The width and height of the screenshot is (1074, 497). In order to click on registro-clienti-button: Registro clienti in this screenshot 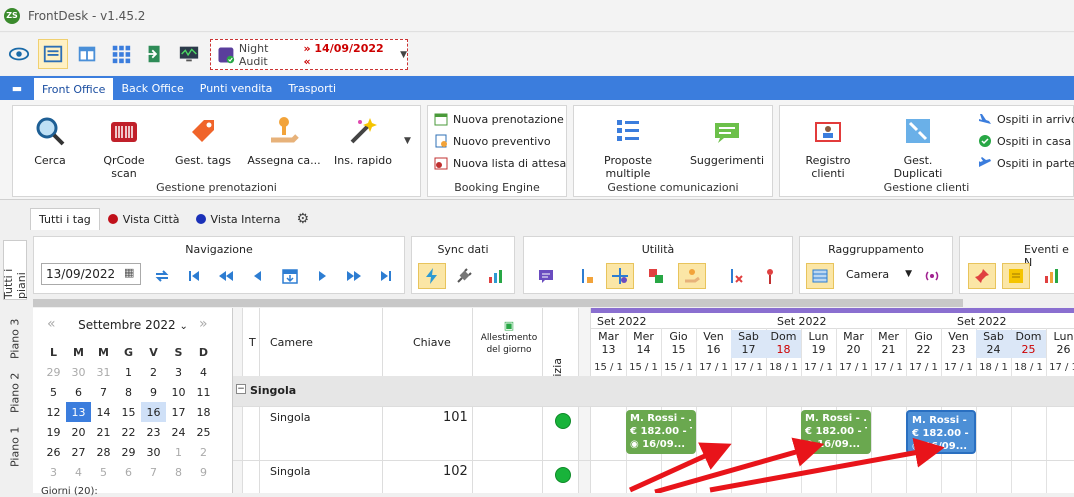, I will do `click(828, 147)`.